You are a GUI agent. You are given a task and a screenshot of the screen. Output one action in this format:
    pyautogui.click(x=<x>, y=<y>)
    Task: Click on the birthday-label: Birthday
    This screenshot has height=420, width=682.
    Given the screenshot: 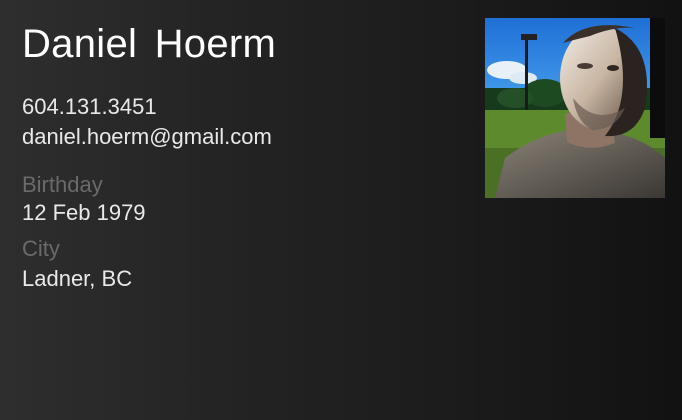 What is the action you would take?
    pyautogui.click(x=62, y=184)
    